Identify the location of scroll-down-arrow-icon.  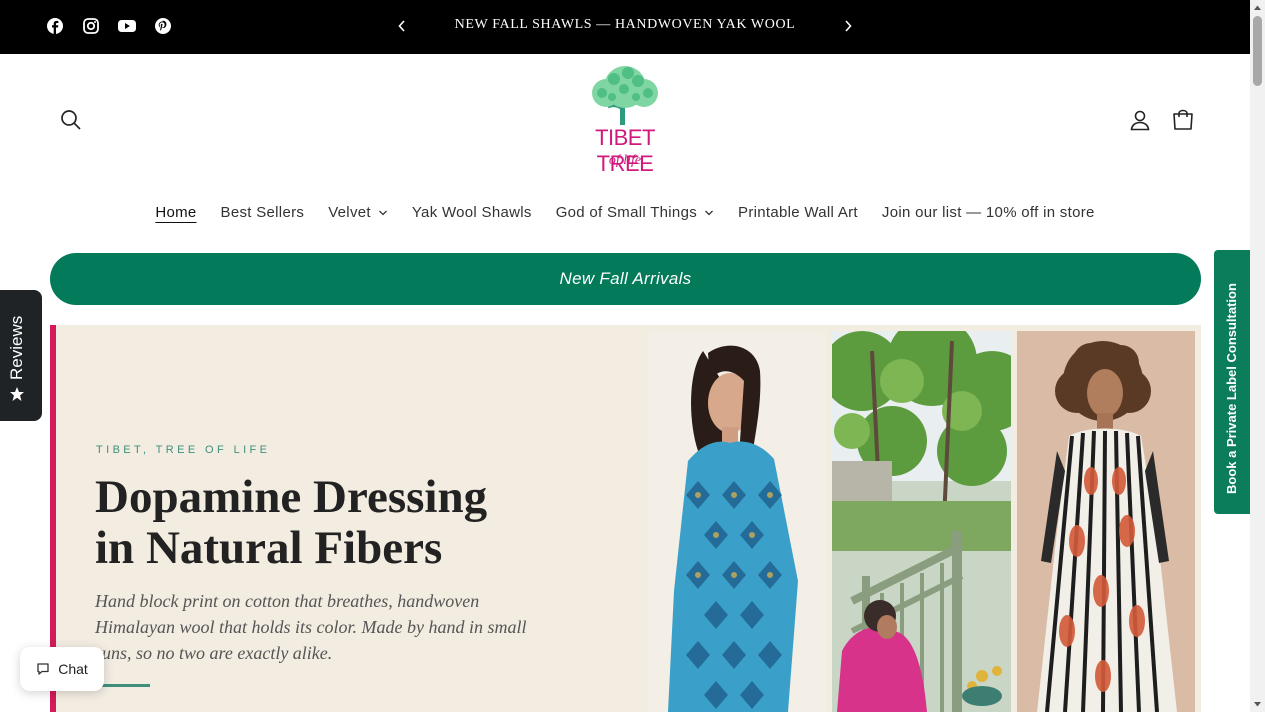
(1257, 704).